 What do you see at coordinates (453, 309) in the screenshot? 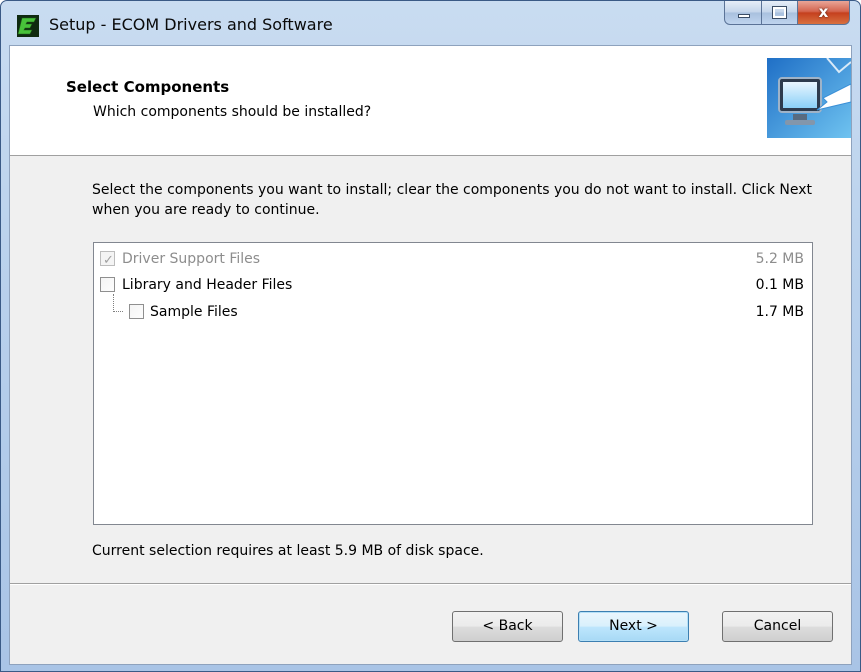
I see `component-row: Sample Files 1.7 MB` at bounding box center [453, 309].